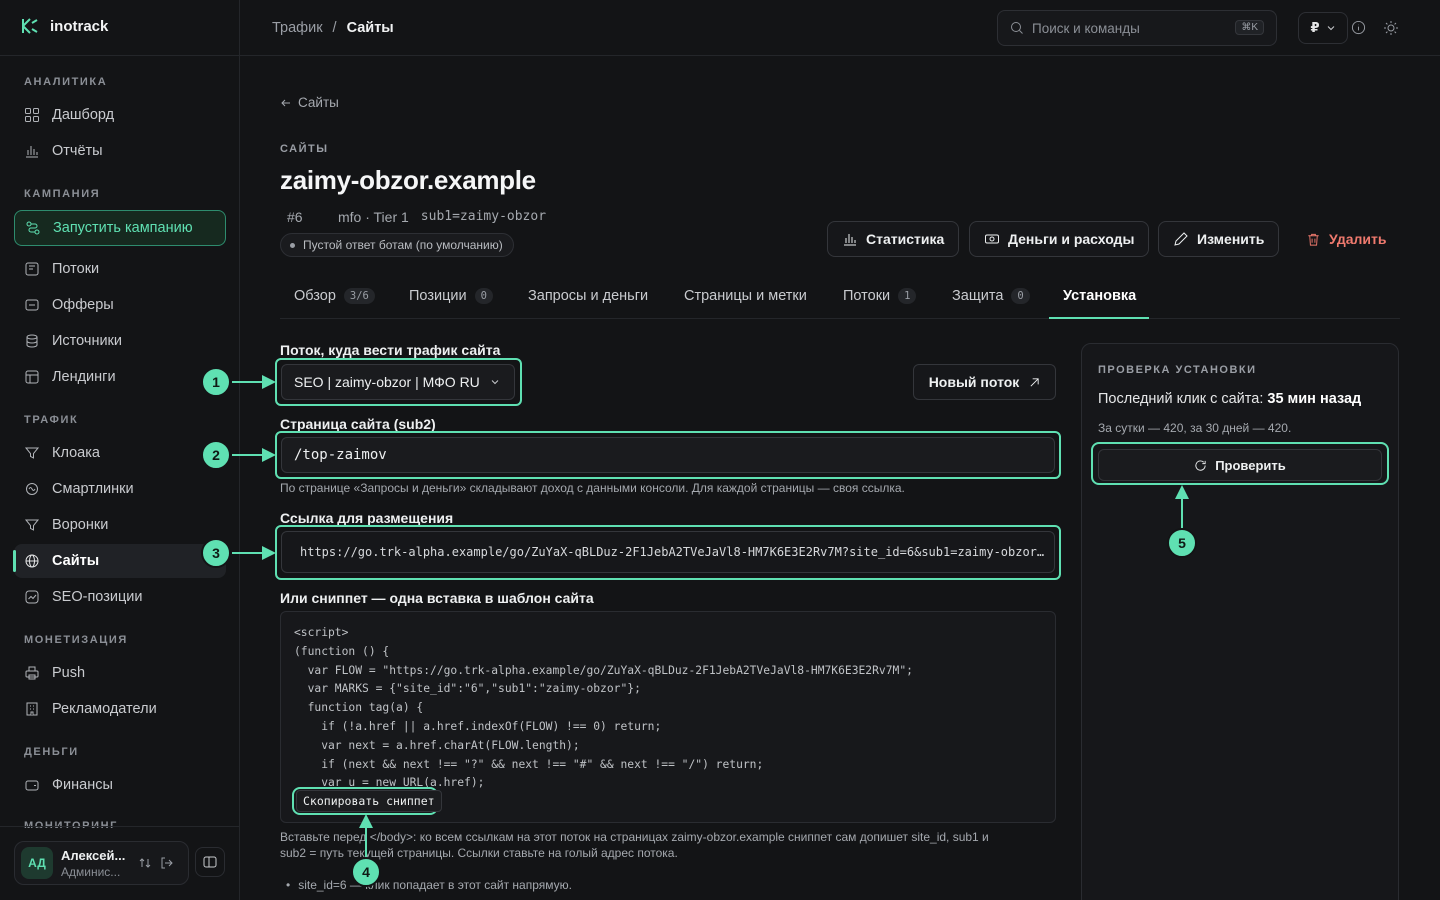 The width and height of the screenshot is (1440, 900). I want to click on sidebar-item-cloaka: Клоака, so click(120, 453).